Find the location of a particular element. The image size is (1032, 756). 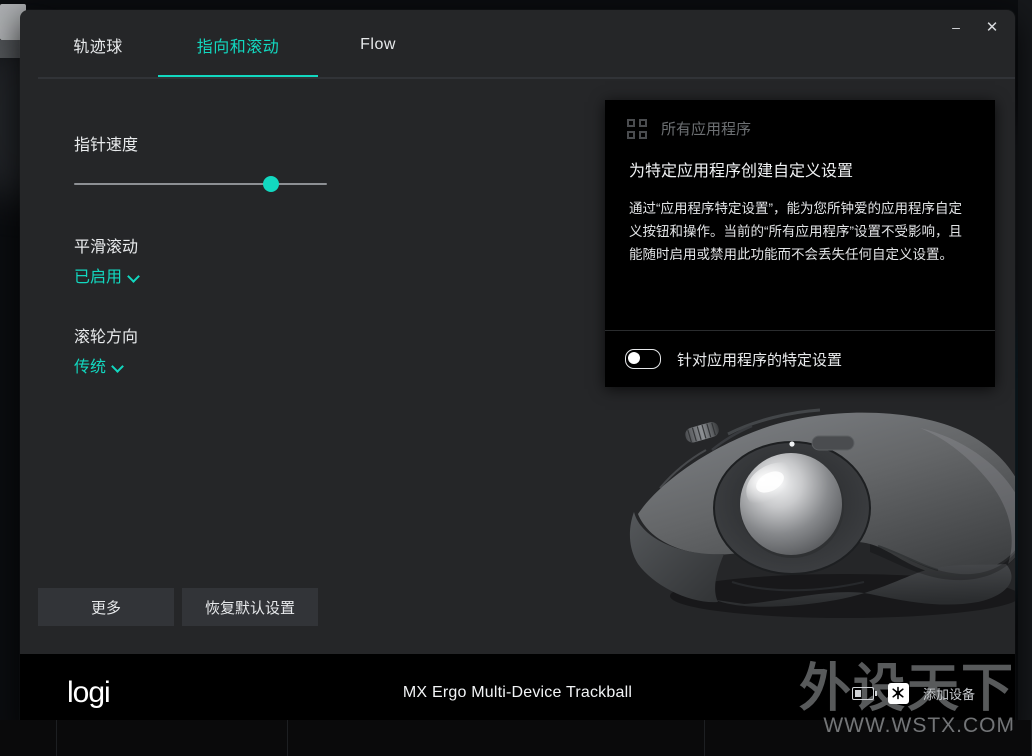

desktop-right-edge is located at coordinates (1025, 378).